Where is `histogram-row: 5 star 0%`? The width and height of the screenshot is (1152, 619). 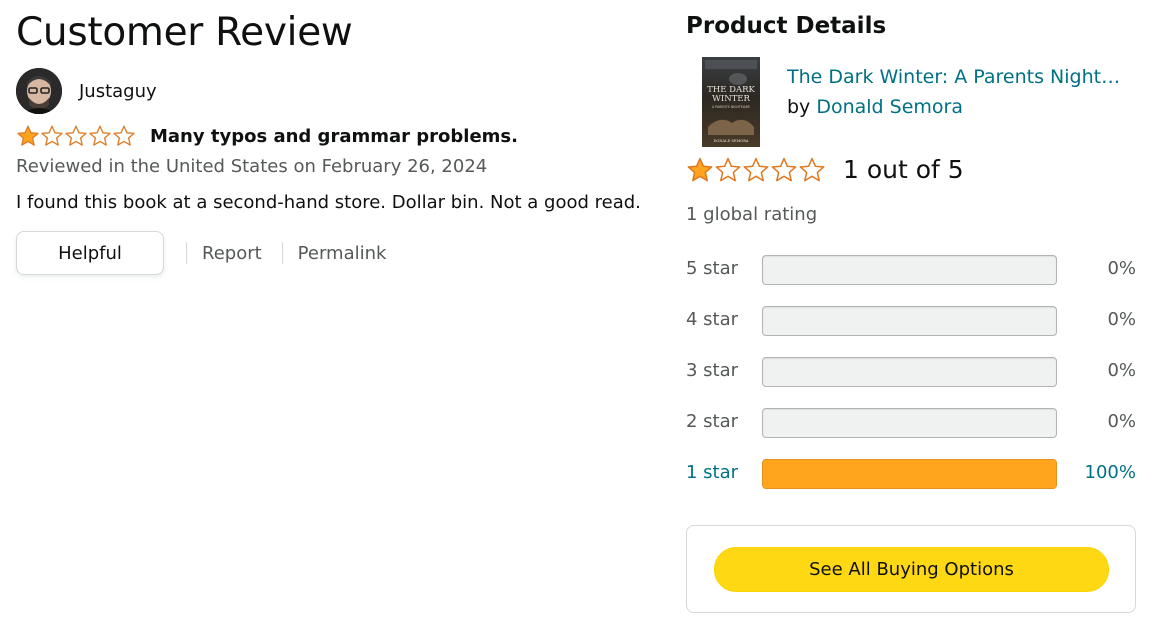
histogram-row: 5 star 0% is located at coordinates (911, 270).